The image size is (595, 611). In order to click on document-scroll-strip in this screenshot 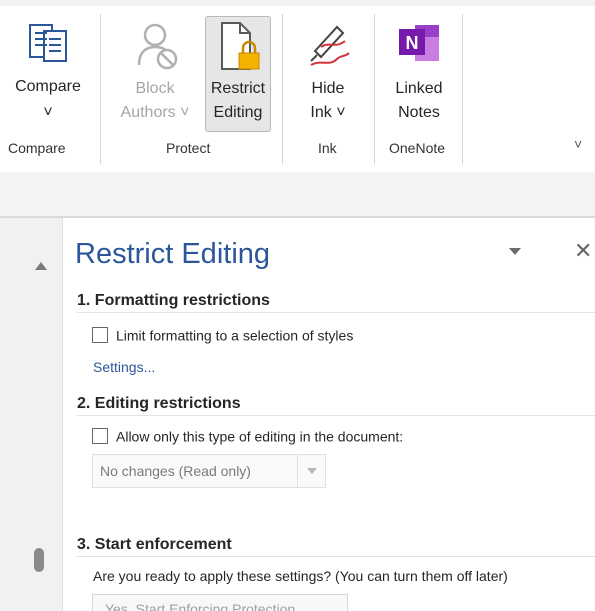, I will do `click(31, 414)`.